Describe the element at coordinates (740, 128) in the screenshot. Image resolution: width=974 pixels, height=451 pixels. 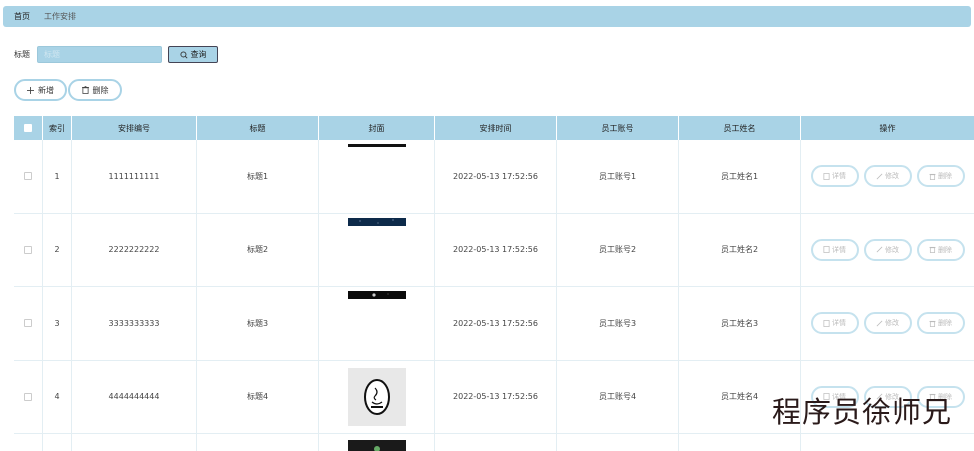
I see `header-name: 员工姓名` at that location.